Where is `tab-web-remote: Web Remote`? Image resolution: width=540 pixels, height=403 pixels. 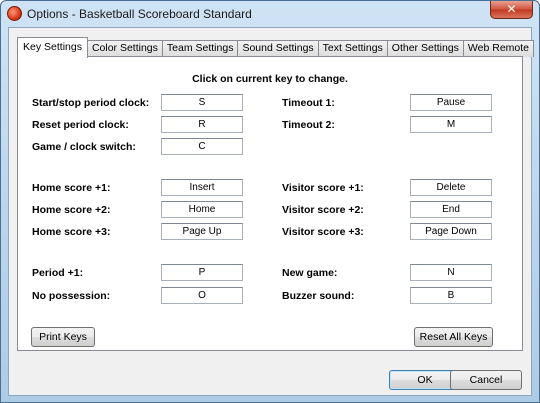 tab-web-remote: Web Remote is located at coordinates (498, 48).